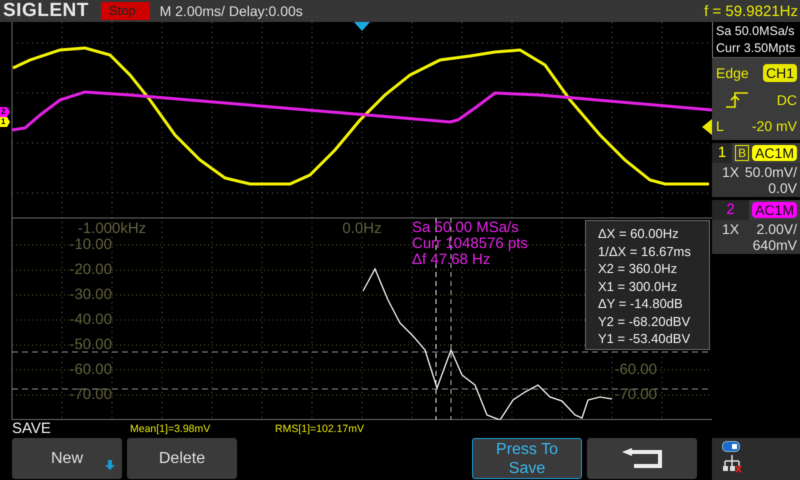 Image resolution: width=800 pixels, height=480 pixels. Describe the element at coordinates (110, 465) in the screenshot. I see `down-arrow-icon` at that location.